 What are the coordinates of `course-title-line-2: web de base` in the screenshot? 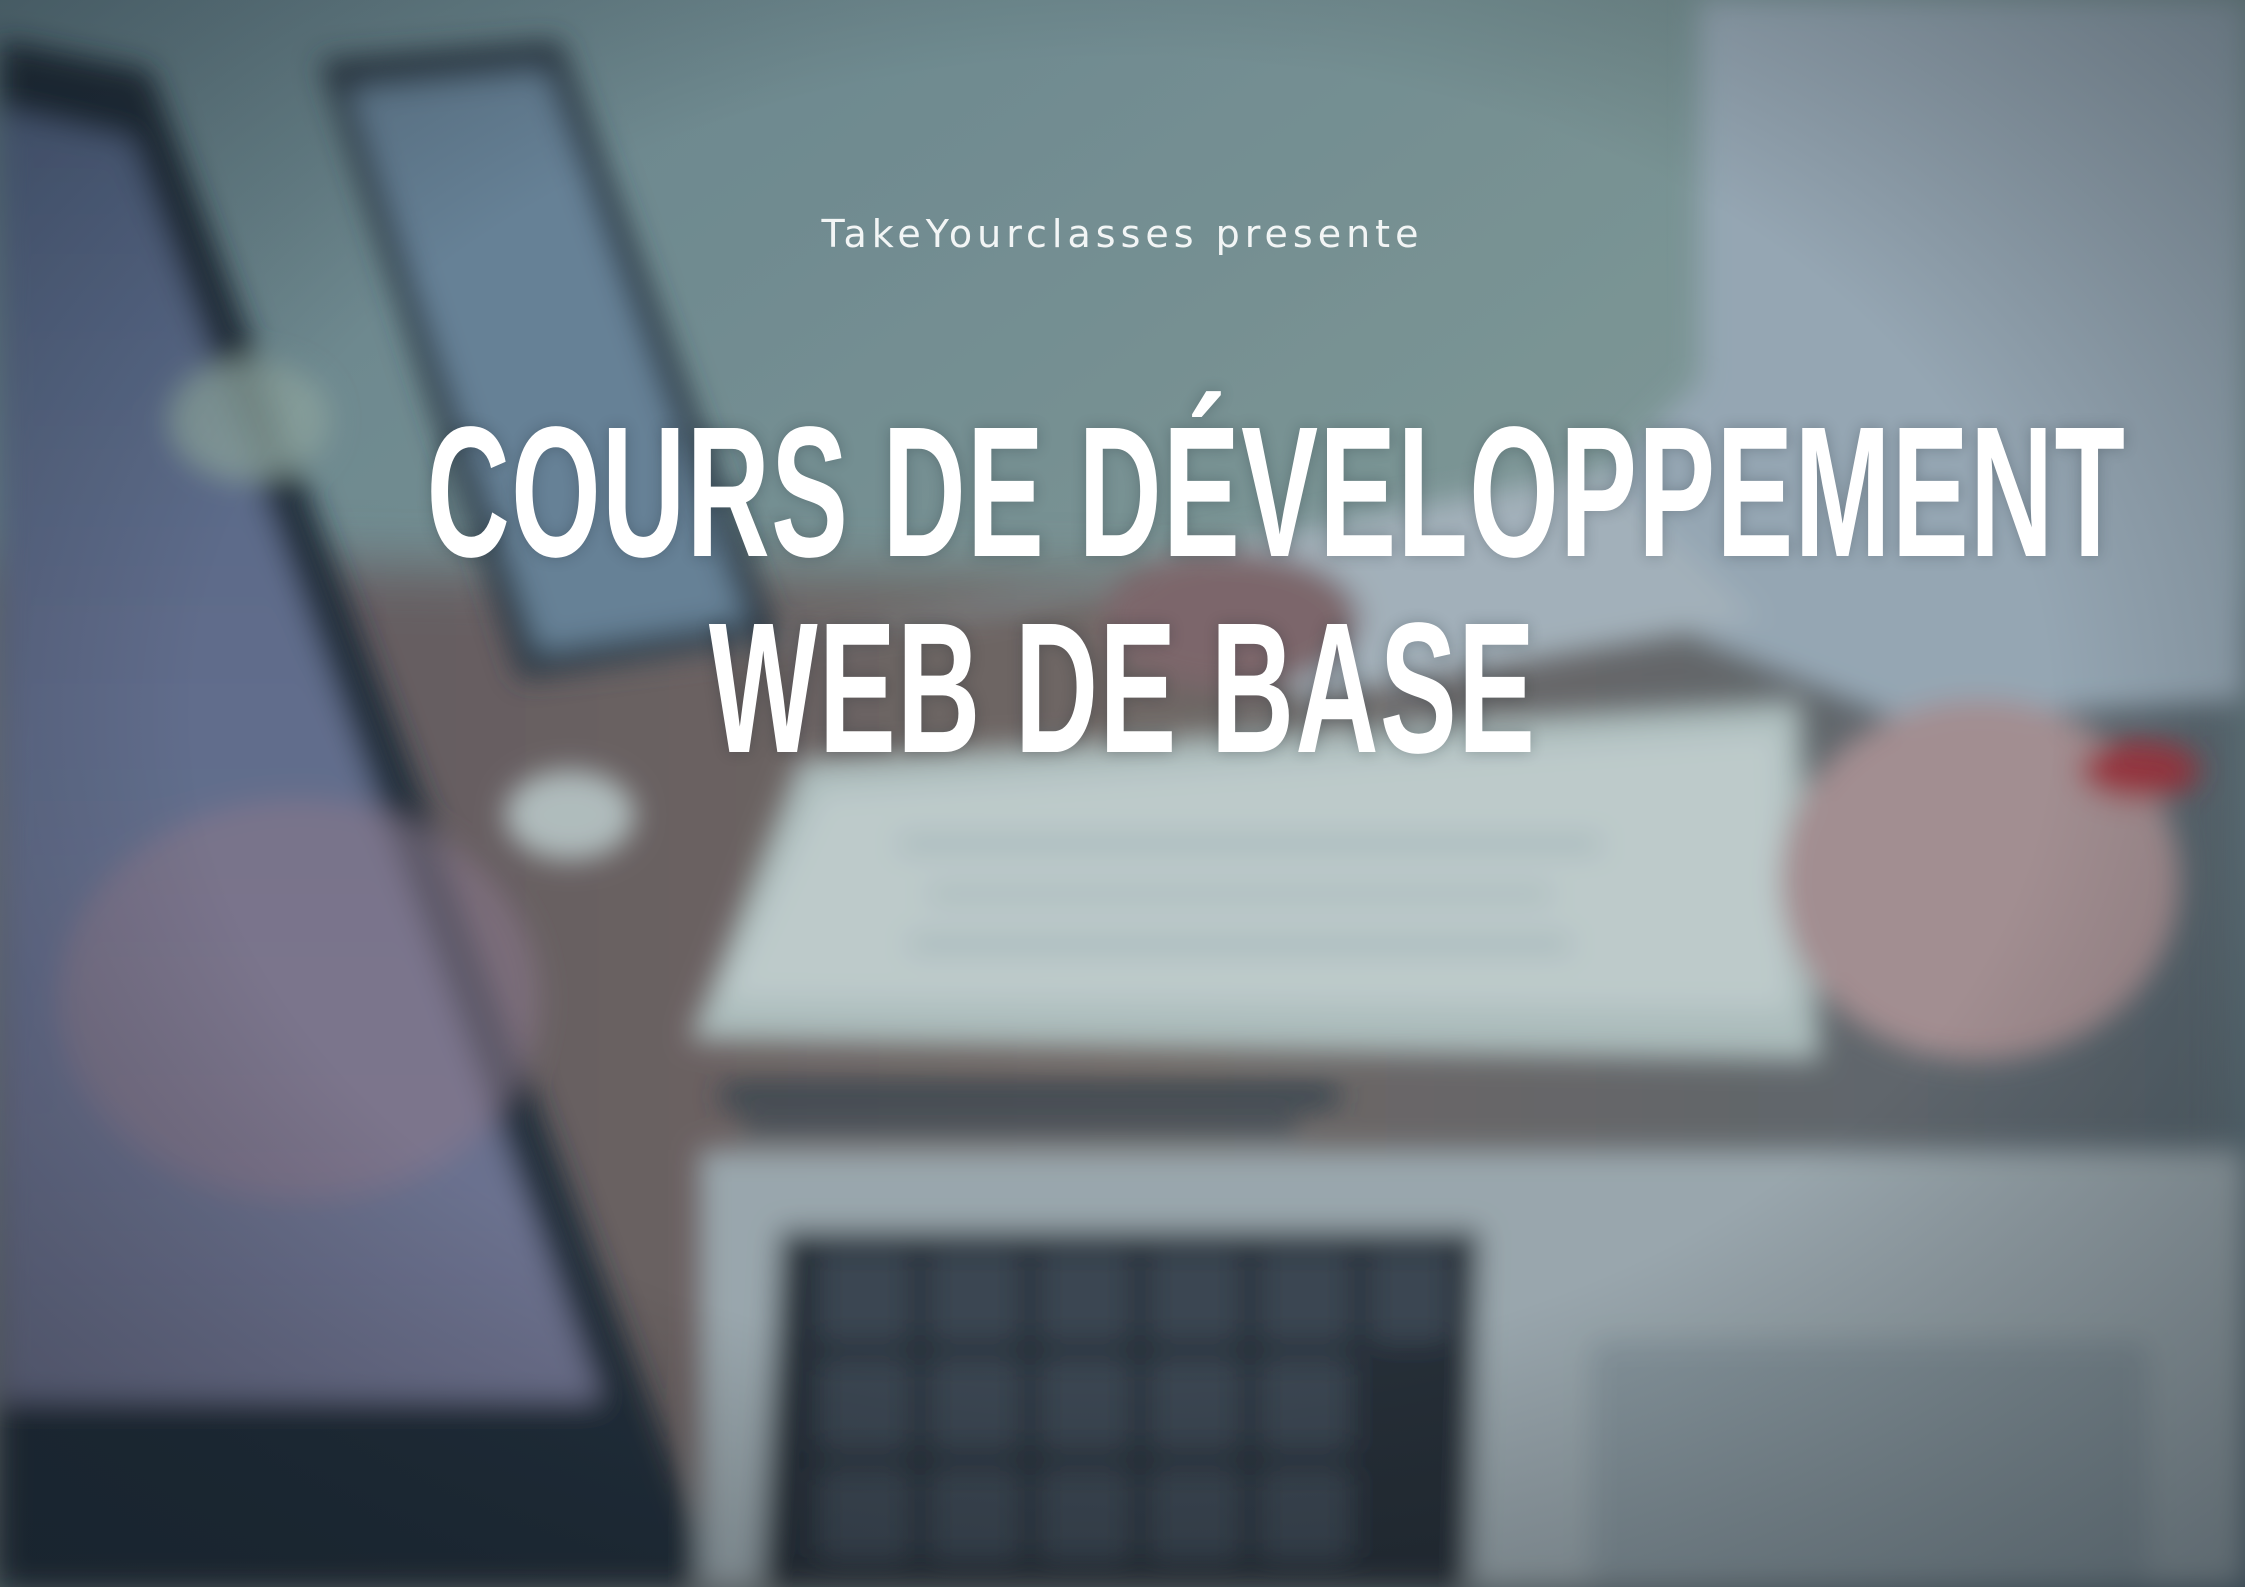 It's located at (1122, 688).